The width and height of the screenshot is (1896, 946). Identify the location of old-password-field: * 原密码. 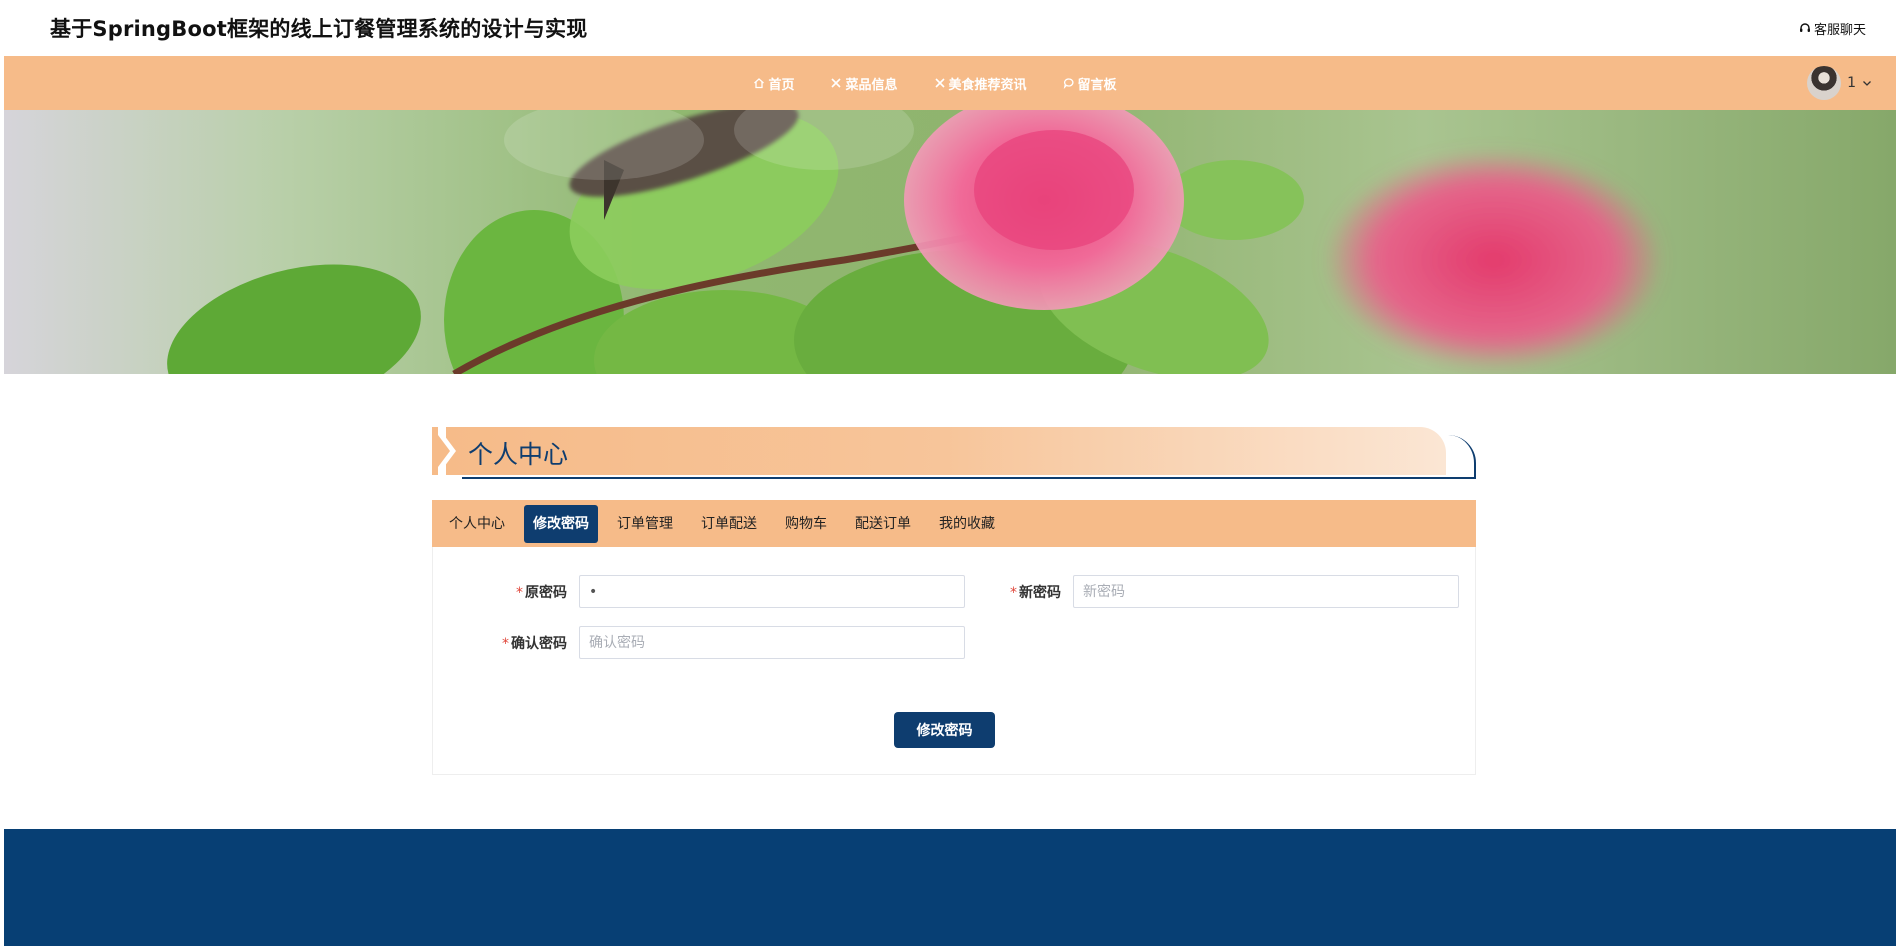
(719, 591).